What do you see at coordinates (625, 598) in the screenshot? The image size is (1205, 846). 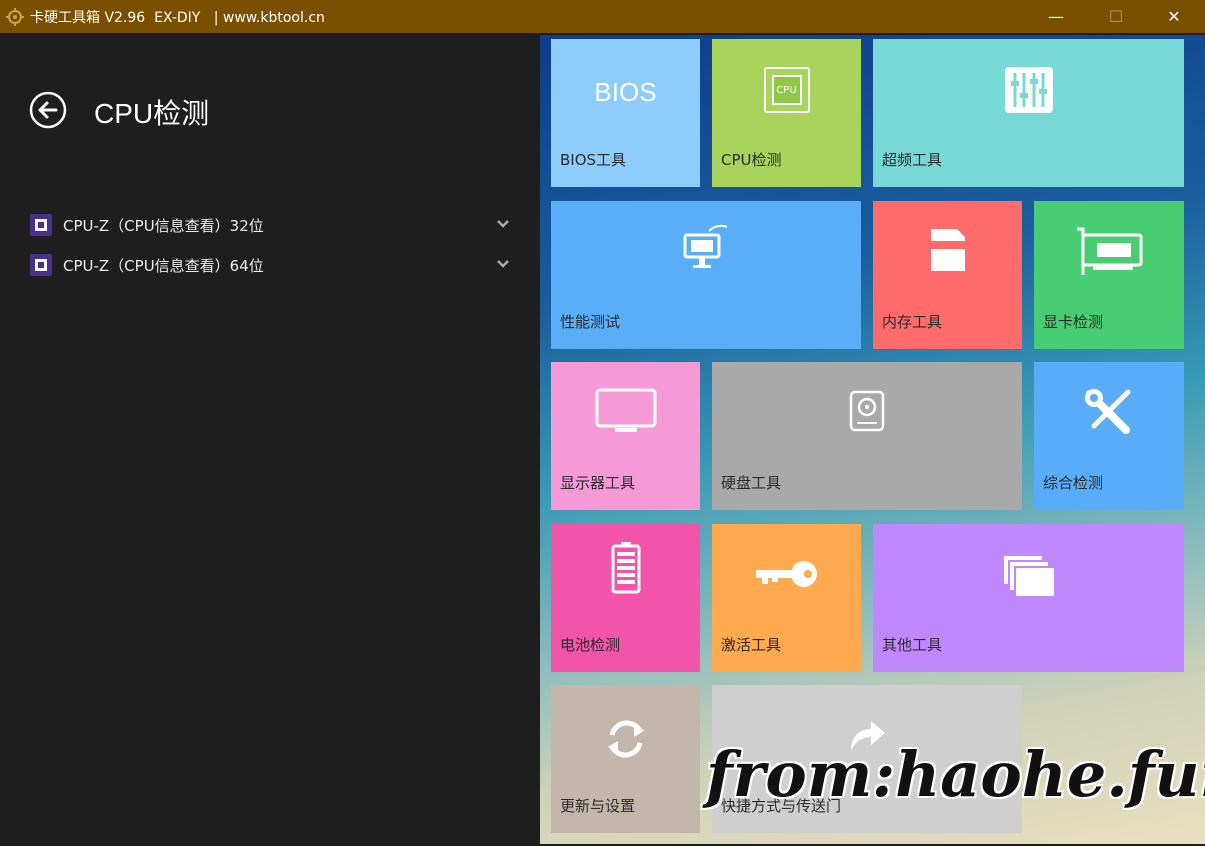 I see `tile-battery: 电池检测` at bounding box center [625, 598].